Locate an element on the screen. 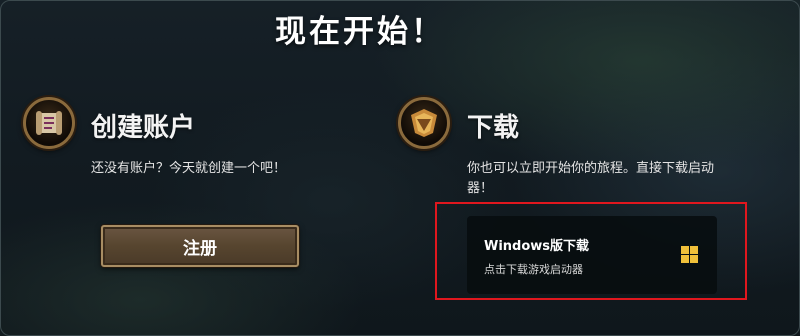 The width and height of the screenshot is (800, 336). download-shield-icon is located at coordinates (424, 123).